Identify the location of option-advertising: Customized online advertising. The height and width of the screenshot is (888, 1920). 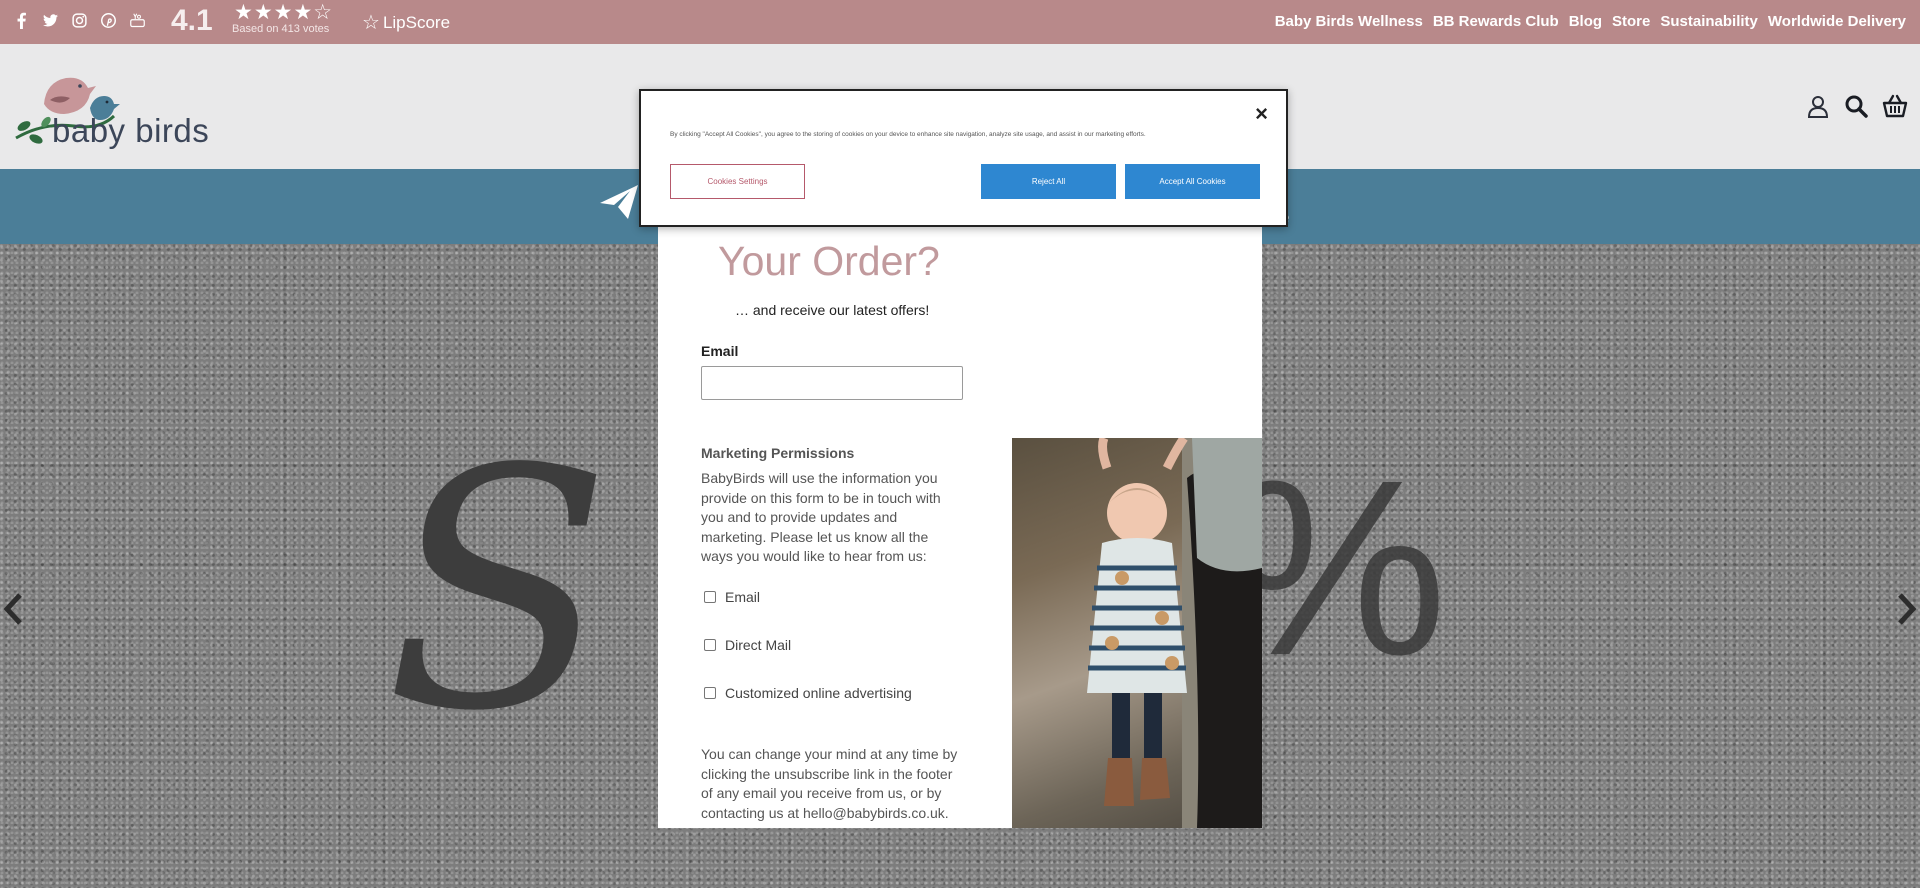
(808, 693).